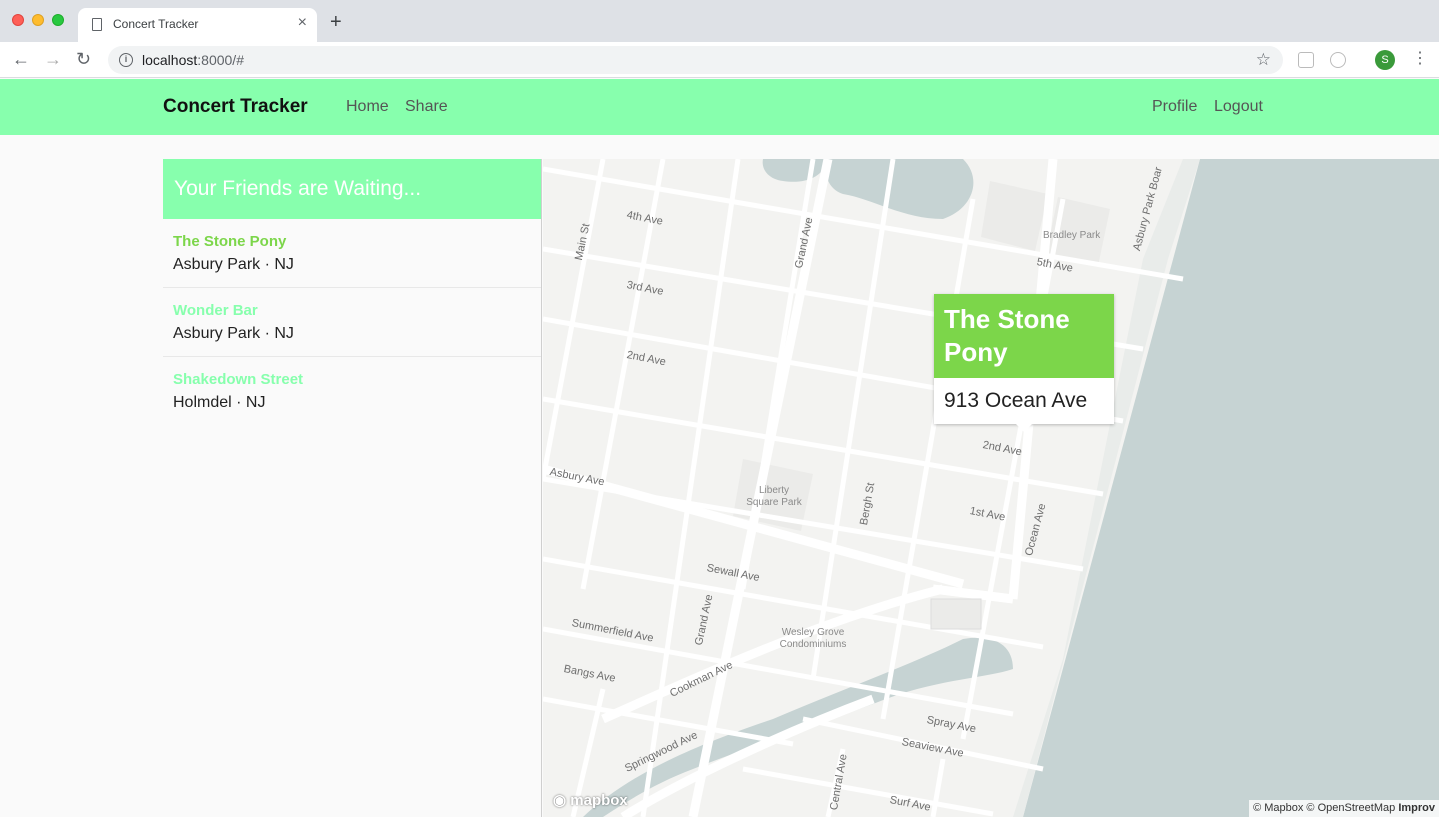 This screenshot has width=1439, height=817. I want to click on browser-toolbar: ← → ↻ i localhost:8000/# ☆ S ⋮, so click(719, 60).